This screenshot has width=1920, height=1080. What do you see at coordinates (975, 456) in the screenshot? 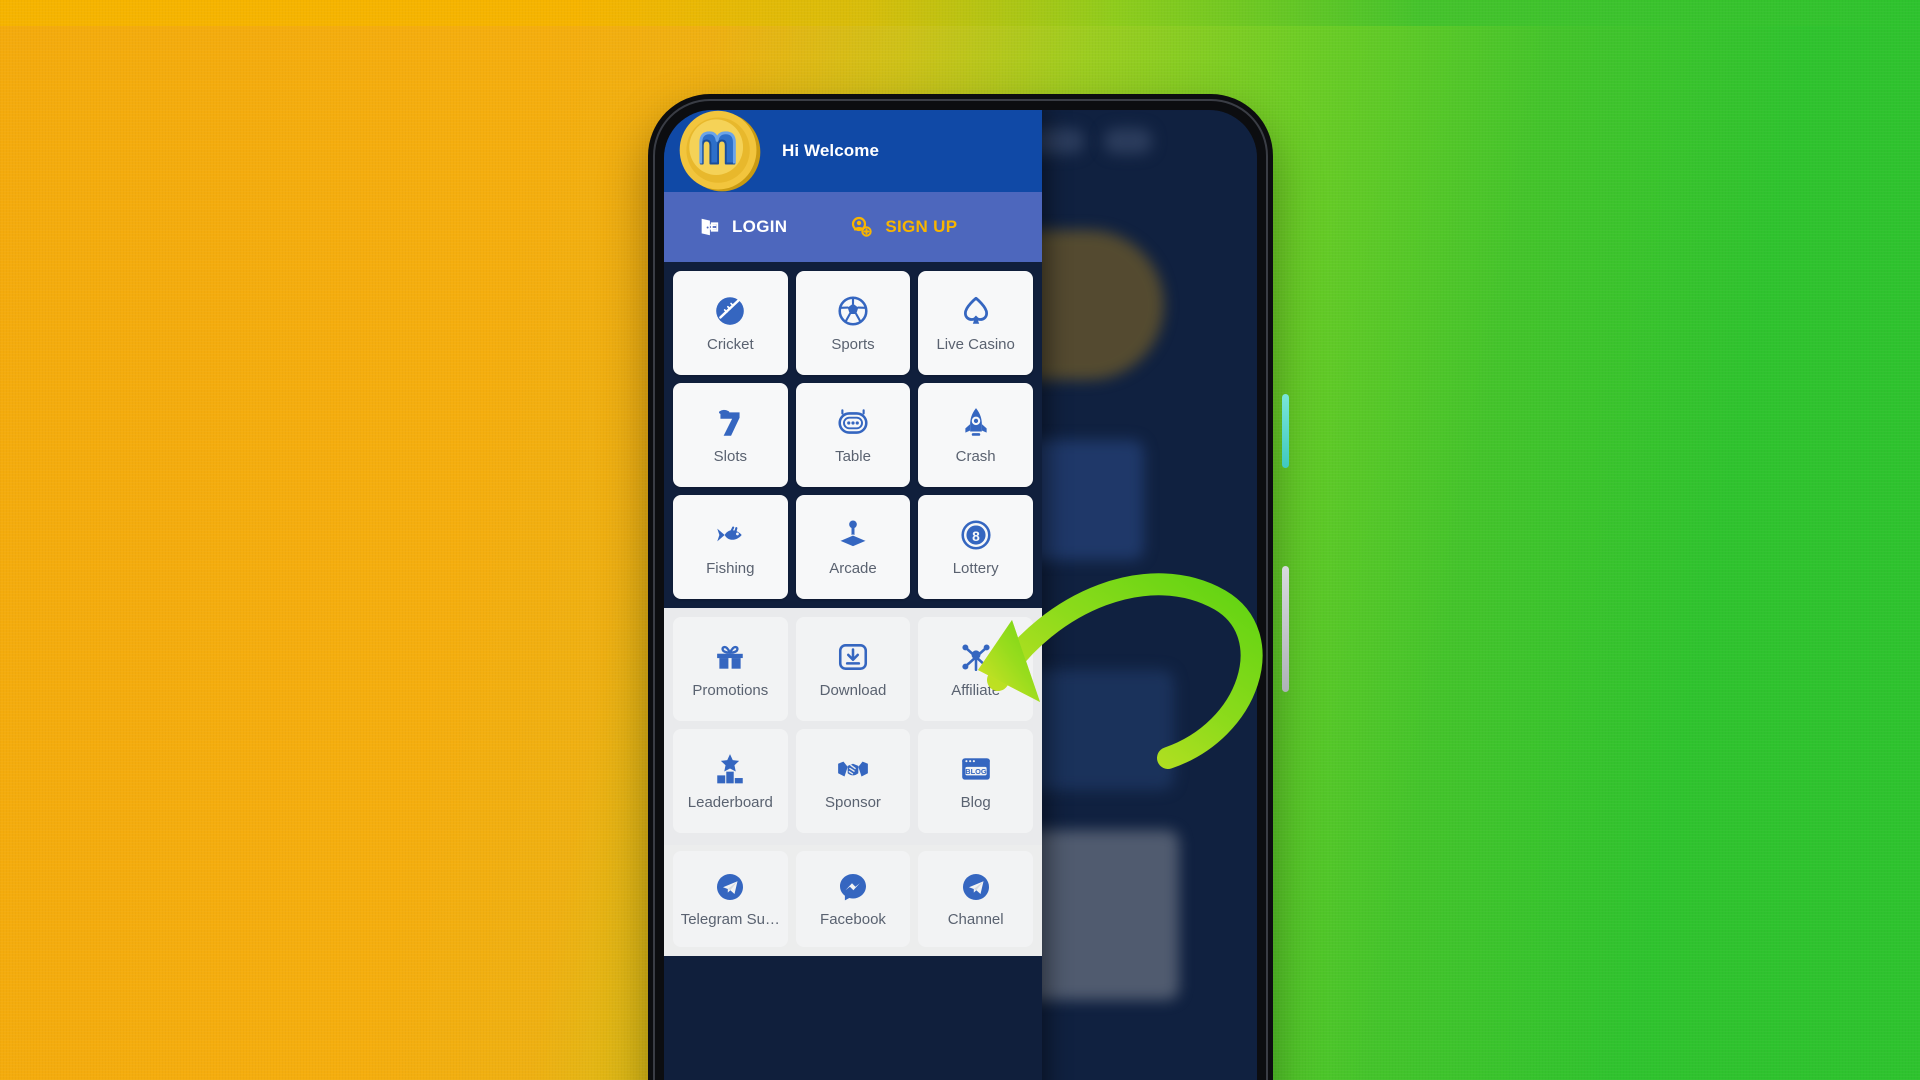
I see `menu-tile-label: Crash` at bounding box center [975, 456].